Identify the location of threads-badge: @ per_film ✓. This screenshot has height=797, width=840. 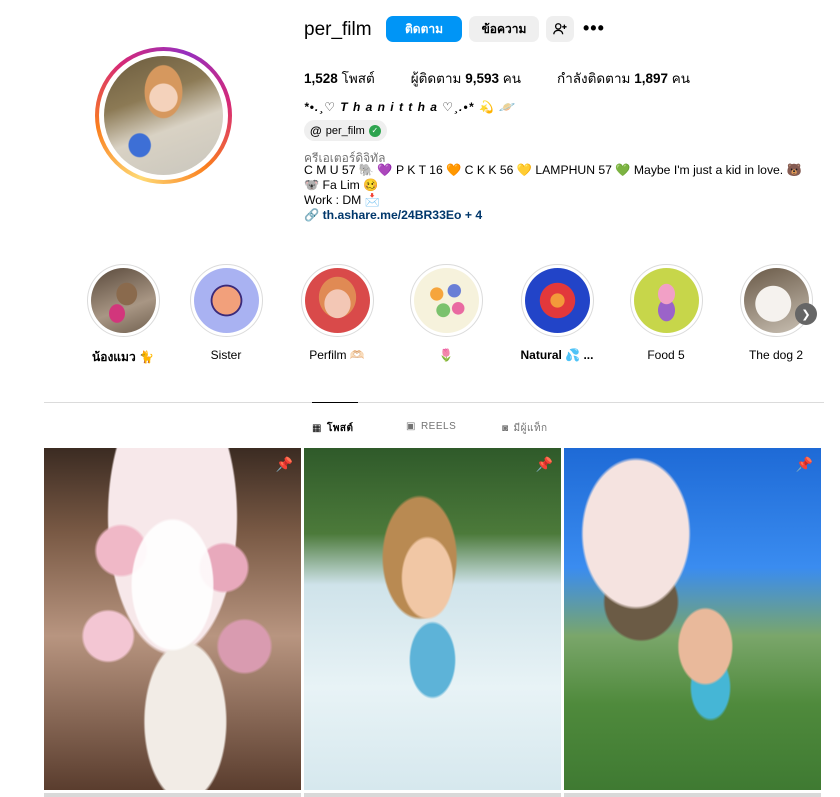
(345, 130).